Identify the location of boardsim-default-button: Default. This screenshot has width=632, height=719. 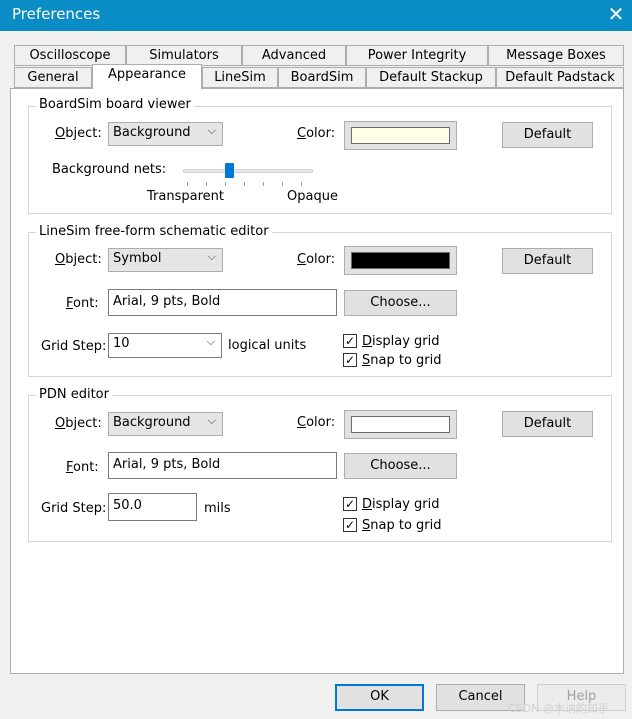
(547, 135).